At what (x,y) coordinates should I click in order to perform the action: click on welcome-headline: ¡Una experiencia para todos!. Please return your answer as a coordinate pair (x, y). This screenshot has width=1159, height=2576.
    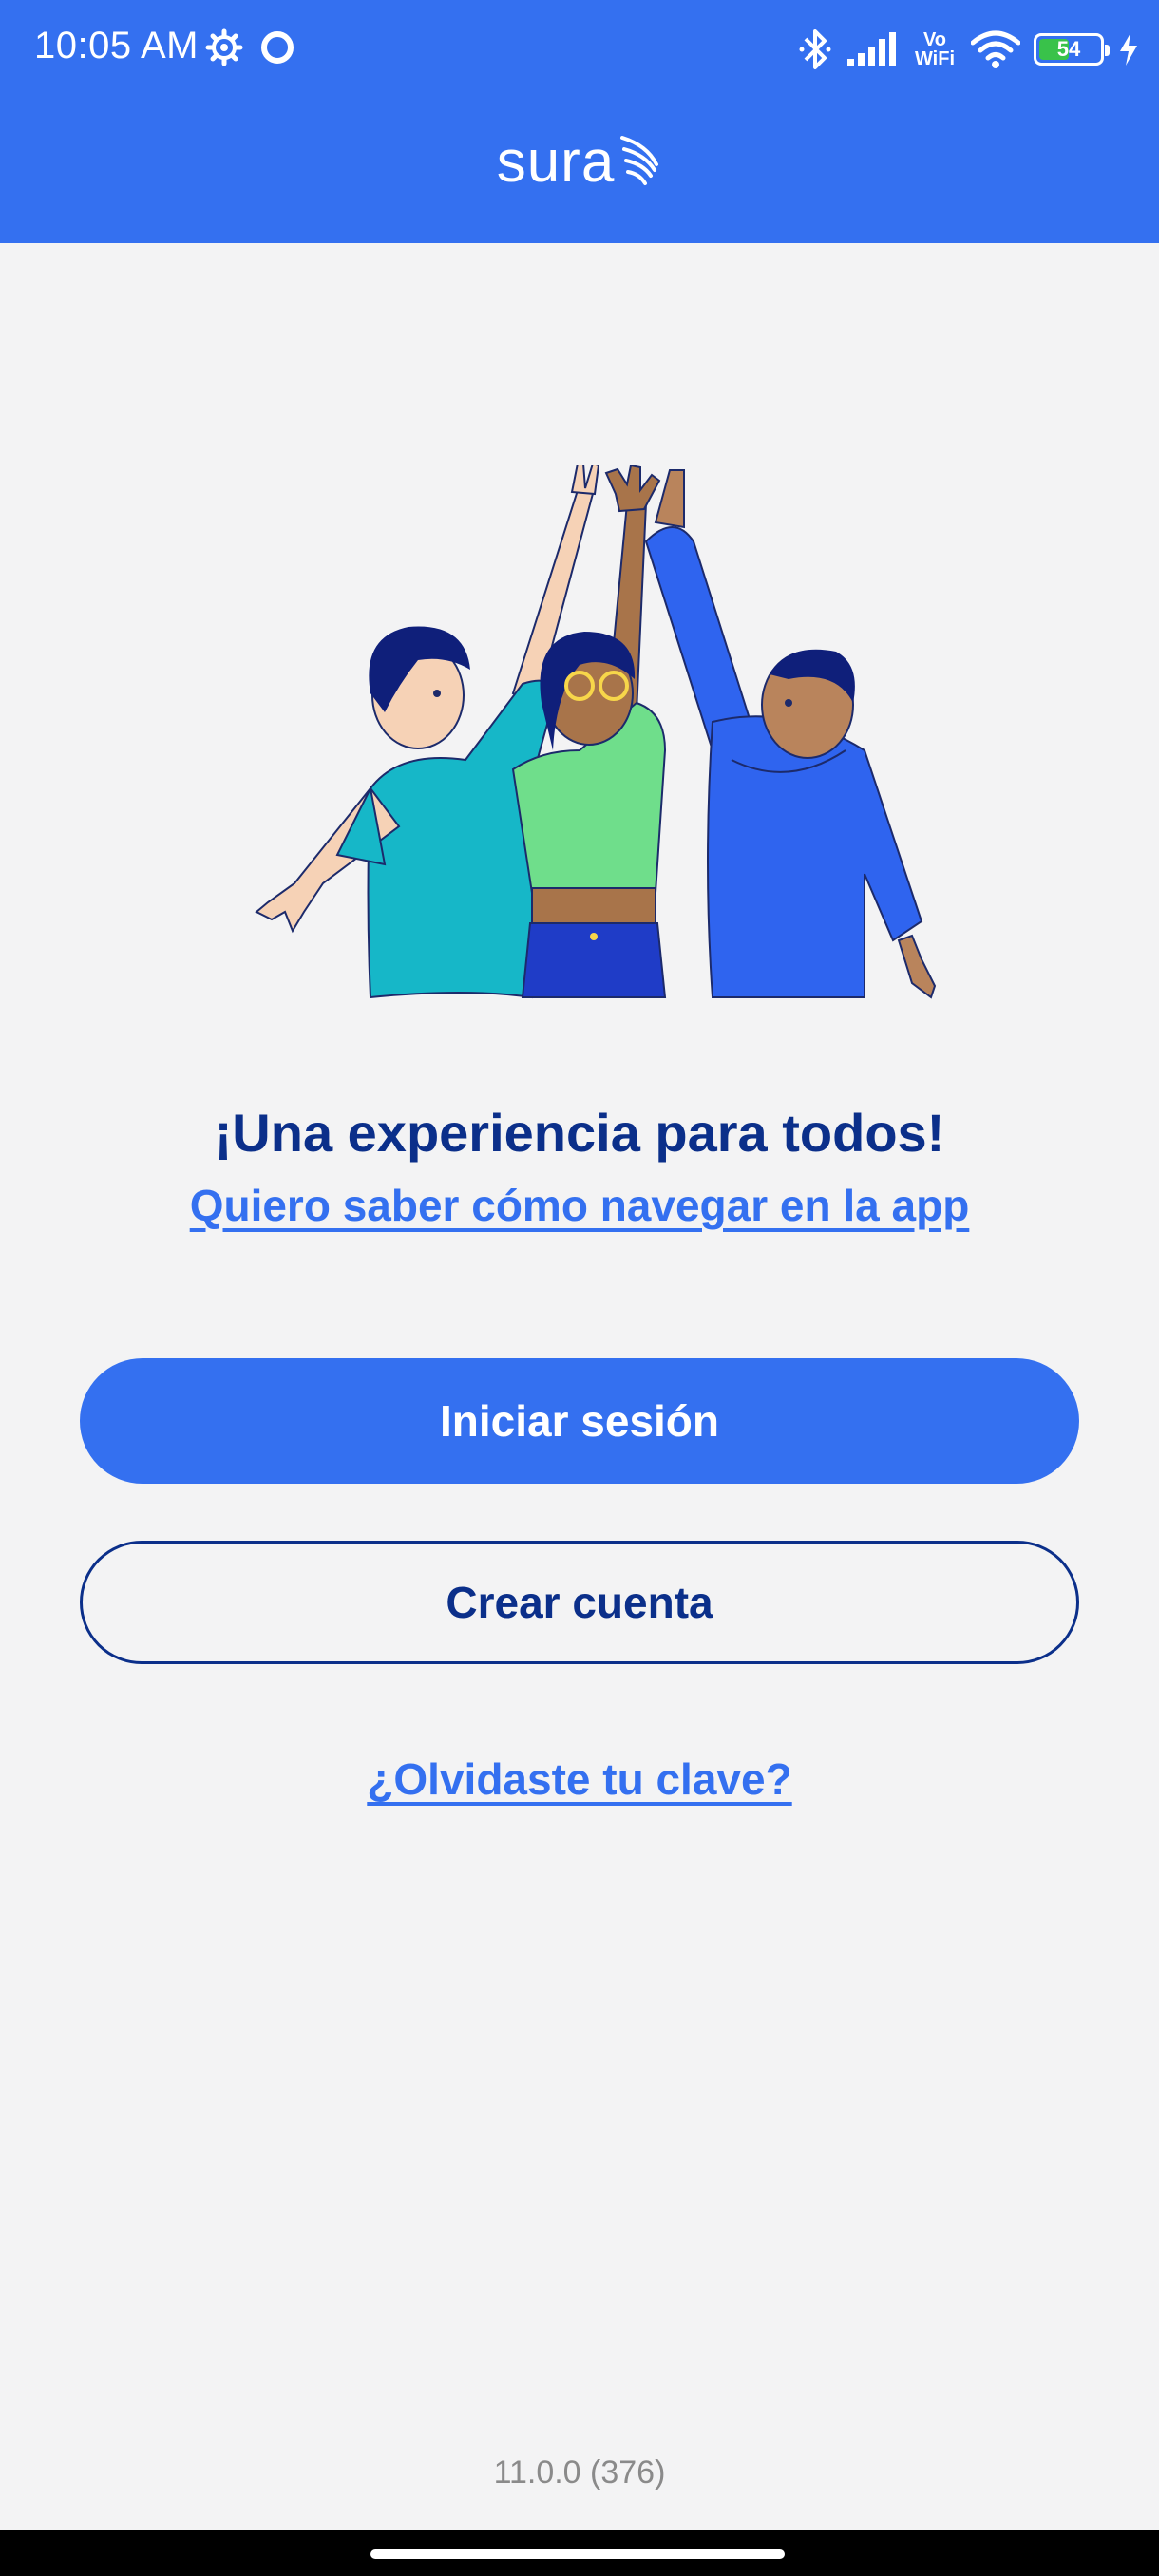
    Looking at the image, I should click on (579, 1133).